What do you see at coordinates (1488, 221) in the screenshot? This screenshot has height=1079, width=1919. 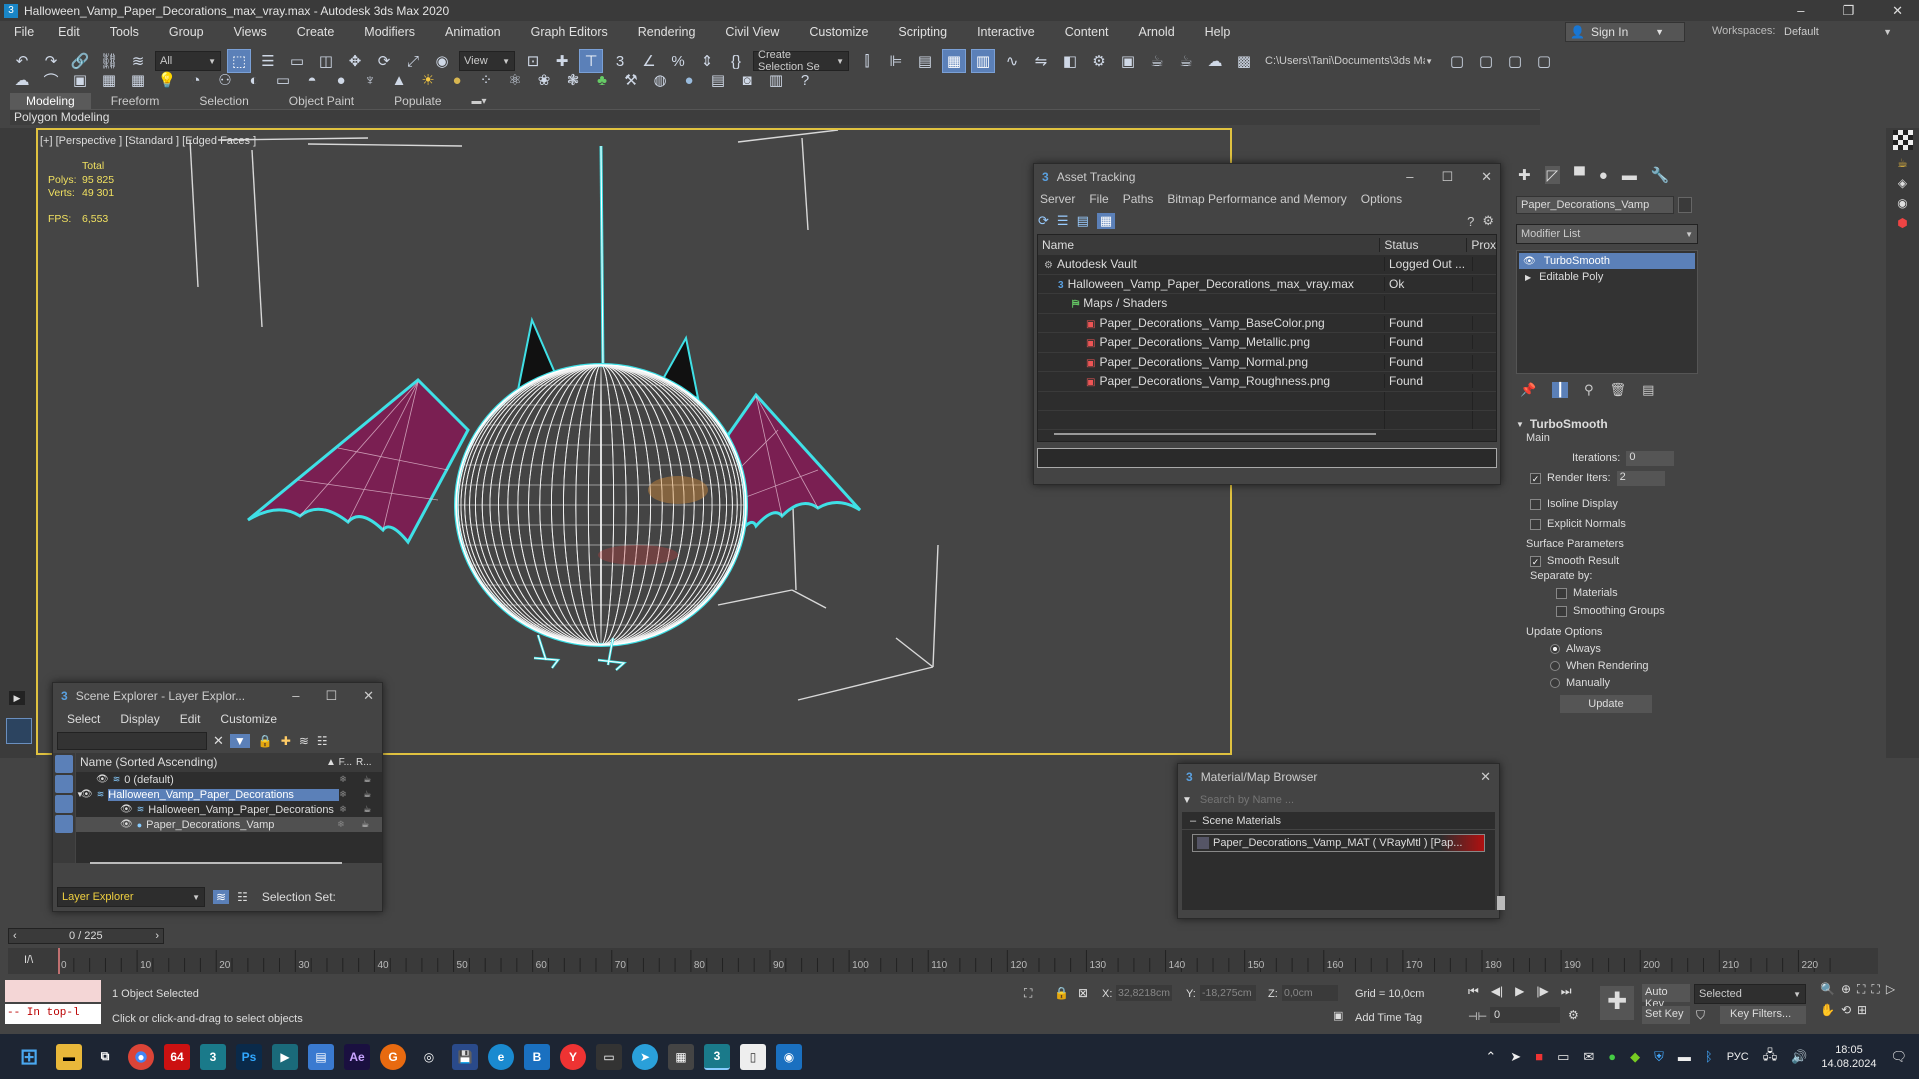 I see `settings-icon: ⚙` at bounding box center [1488, 221].